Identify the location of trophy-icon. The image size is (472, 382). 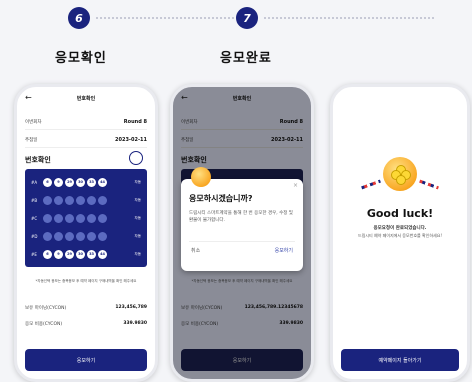
(136, 158).